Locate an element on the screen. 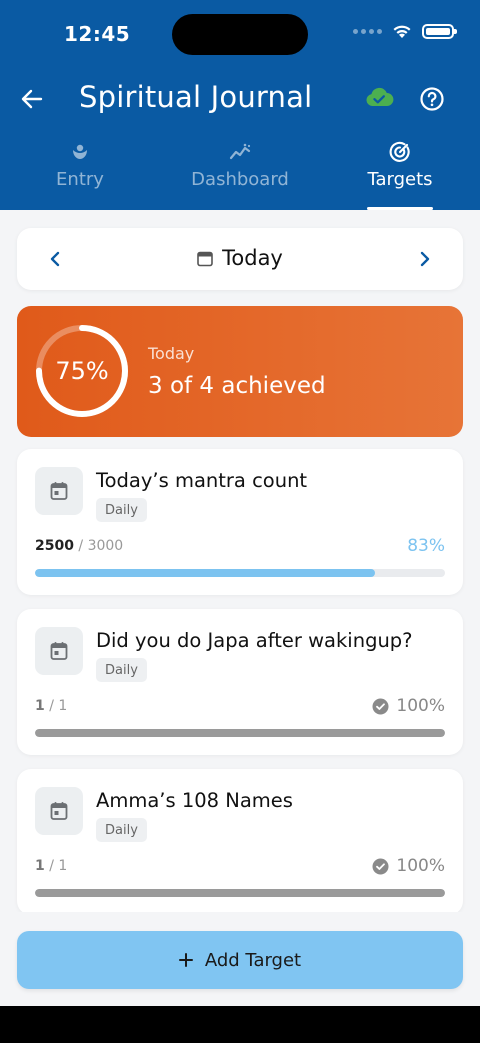 The width and height of the screenshot is (480, 1043). date-navigator: Today is located at coordinates (240, 259).